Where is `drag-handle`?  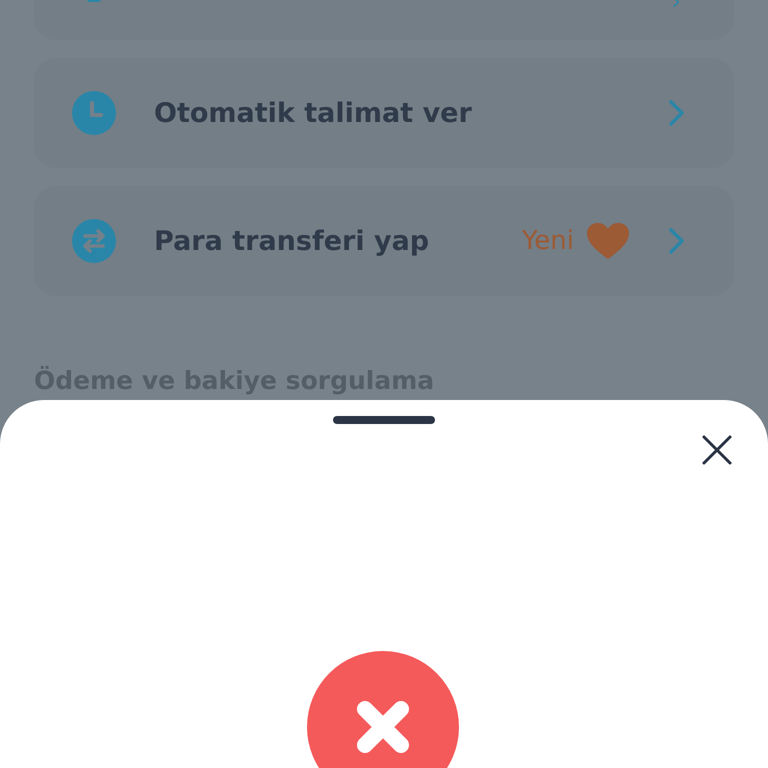
drag-handle is located at coordinates (384, 420).